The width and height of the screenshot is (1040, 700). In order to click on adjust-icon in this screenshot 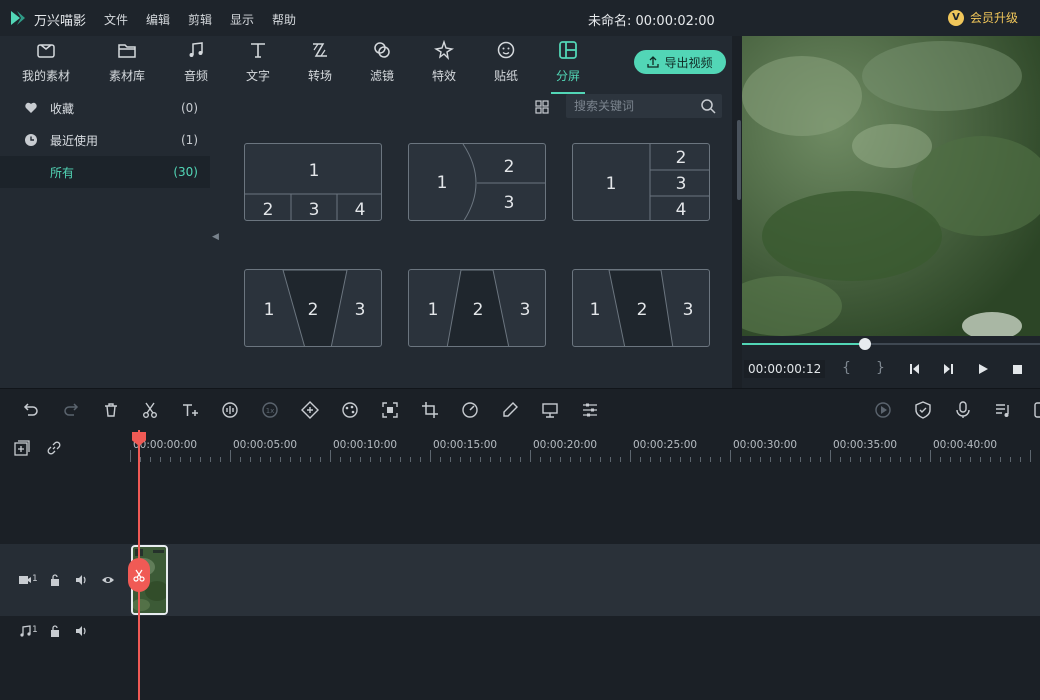, I will do `click(590, 410)`.